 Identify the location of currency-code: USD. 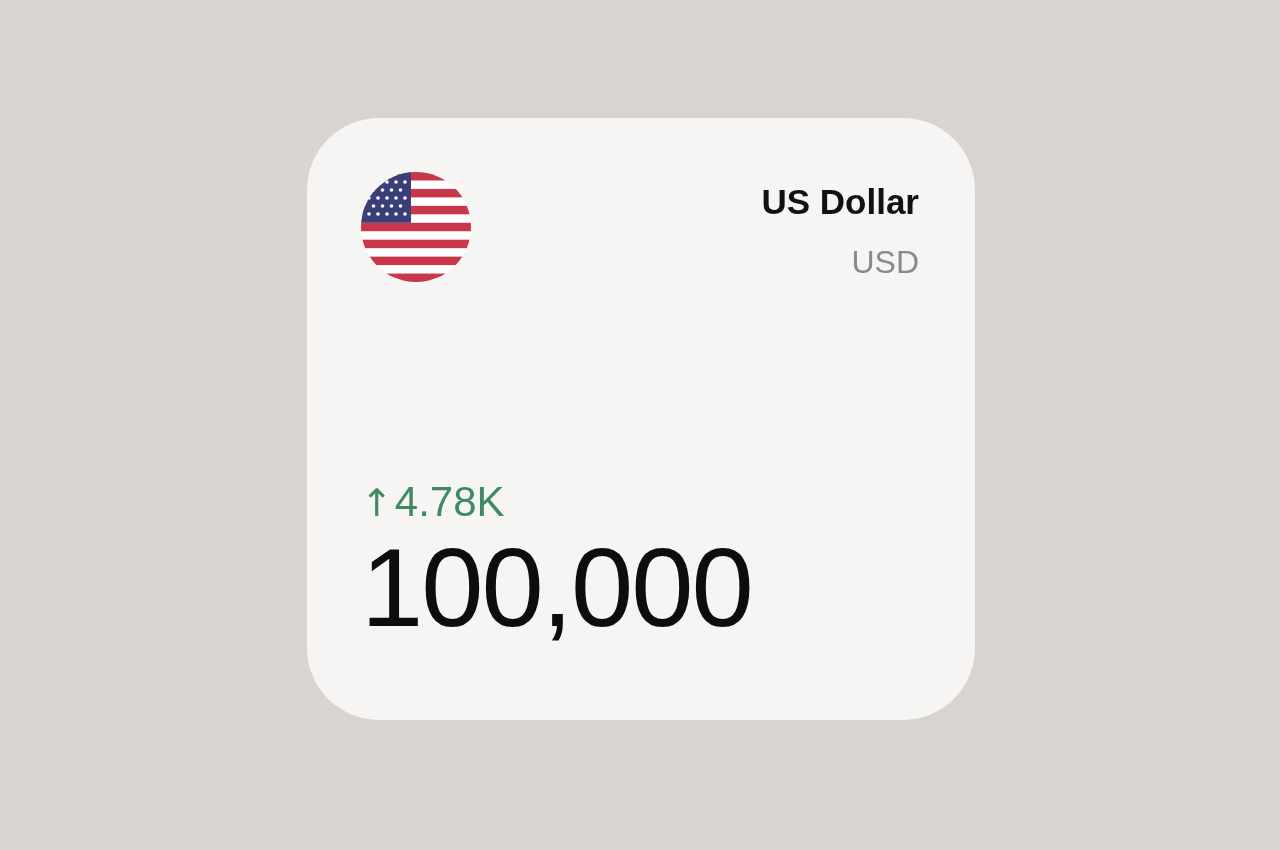
(885, 262).